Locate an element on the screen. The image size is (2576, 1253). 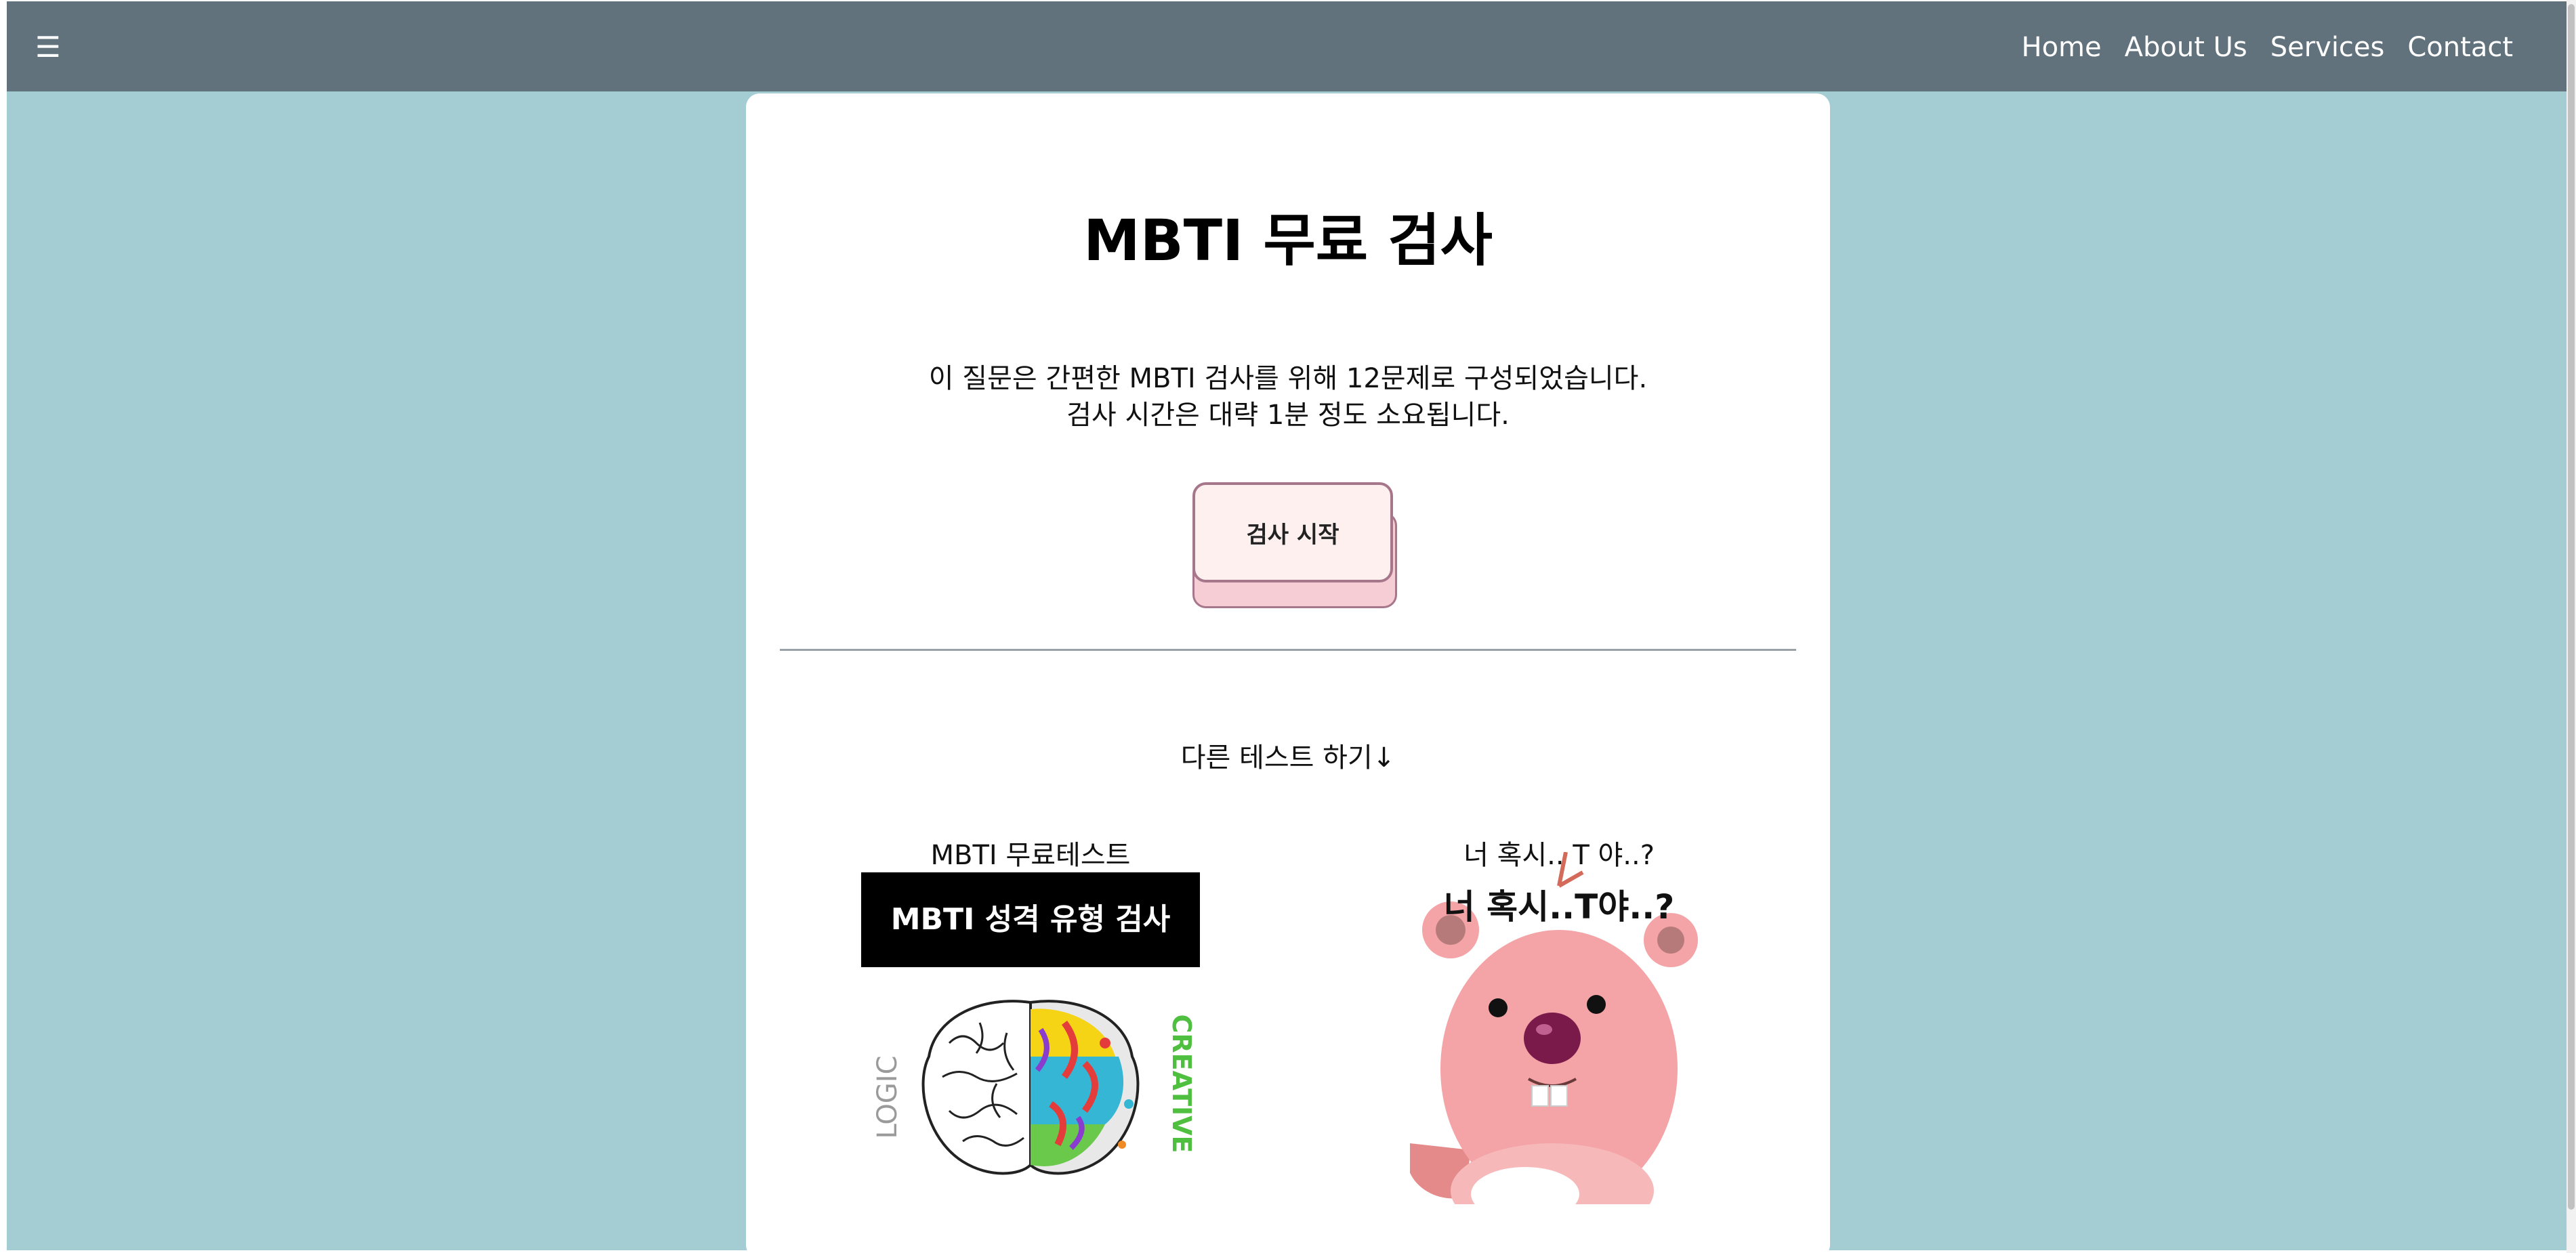
section-divider is located at coordinates (1288, 650).